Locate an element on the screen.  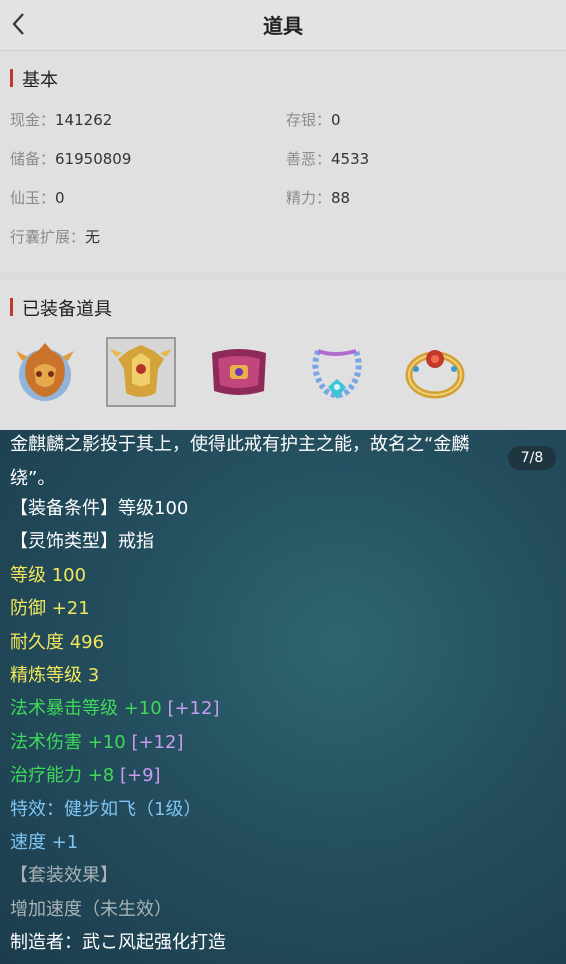
stat-energy: 精力：88 is located at coordinates (318, 197).